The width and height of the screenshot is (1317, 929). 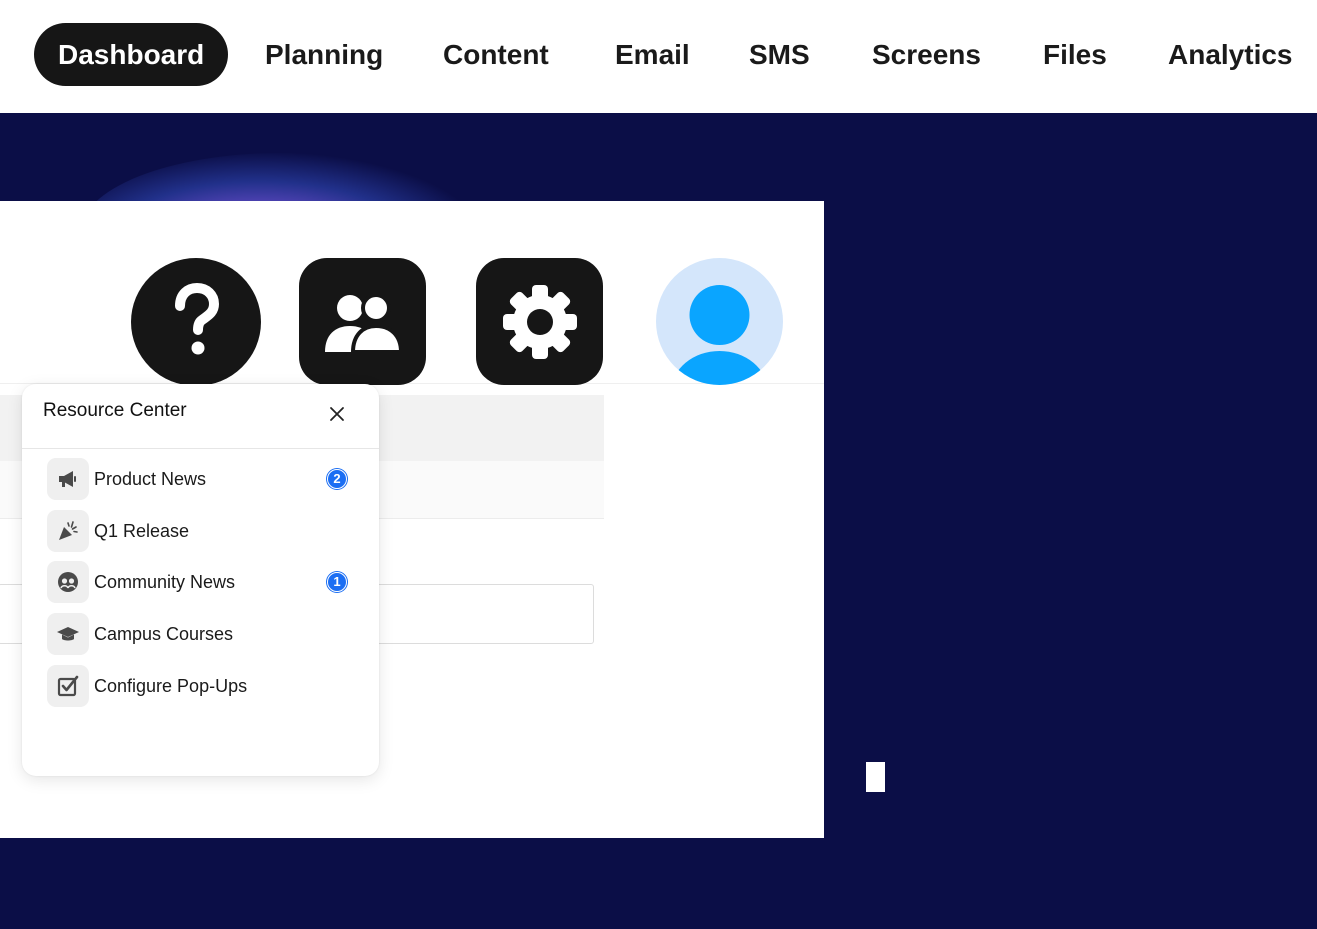 I want to click on resource-item-configure-popups: Configure Pop-Ups, so click(x=202, y=686).